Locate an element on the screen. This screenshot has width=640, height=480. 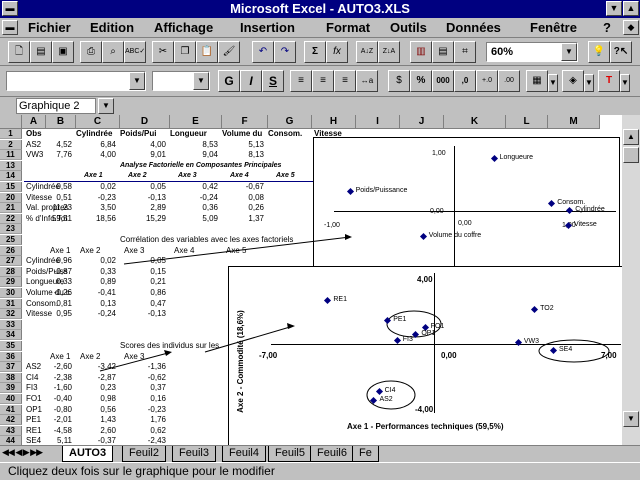
spelling-icon: ABC✓ is located at coordinates (135, 52).